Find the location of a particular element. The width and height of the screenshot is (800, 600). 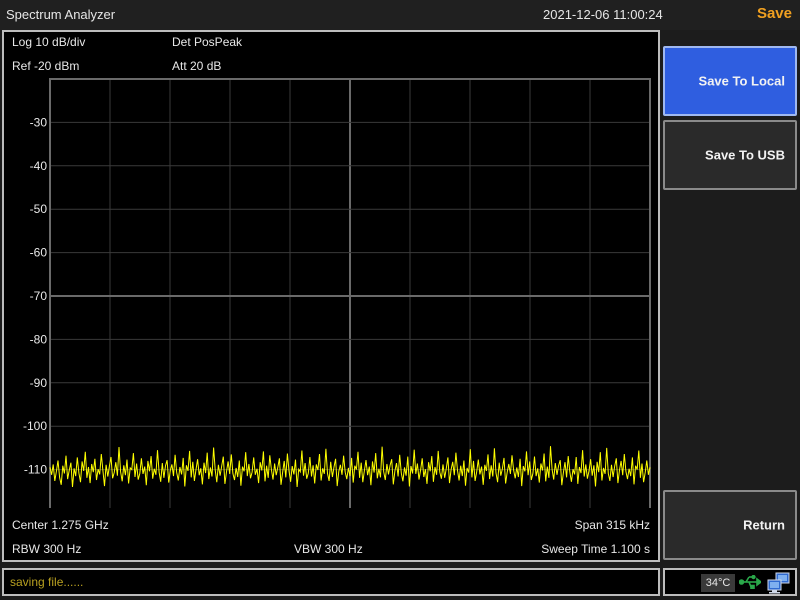

y-tick-label: -30 is located at coordinates (39, 122).